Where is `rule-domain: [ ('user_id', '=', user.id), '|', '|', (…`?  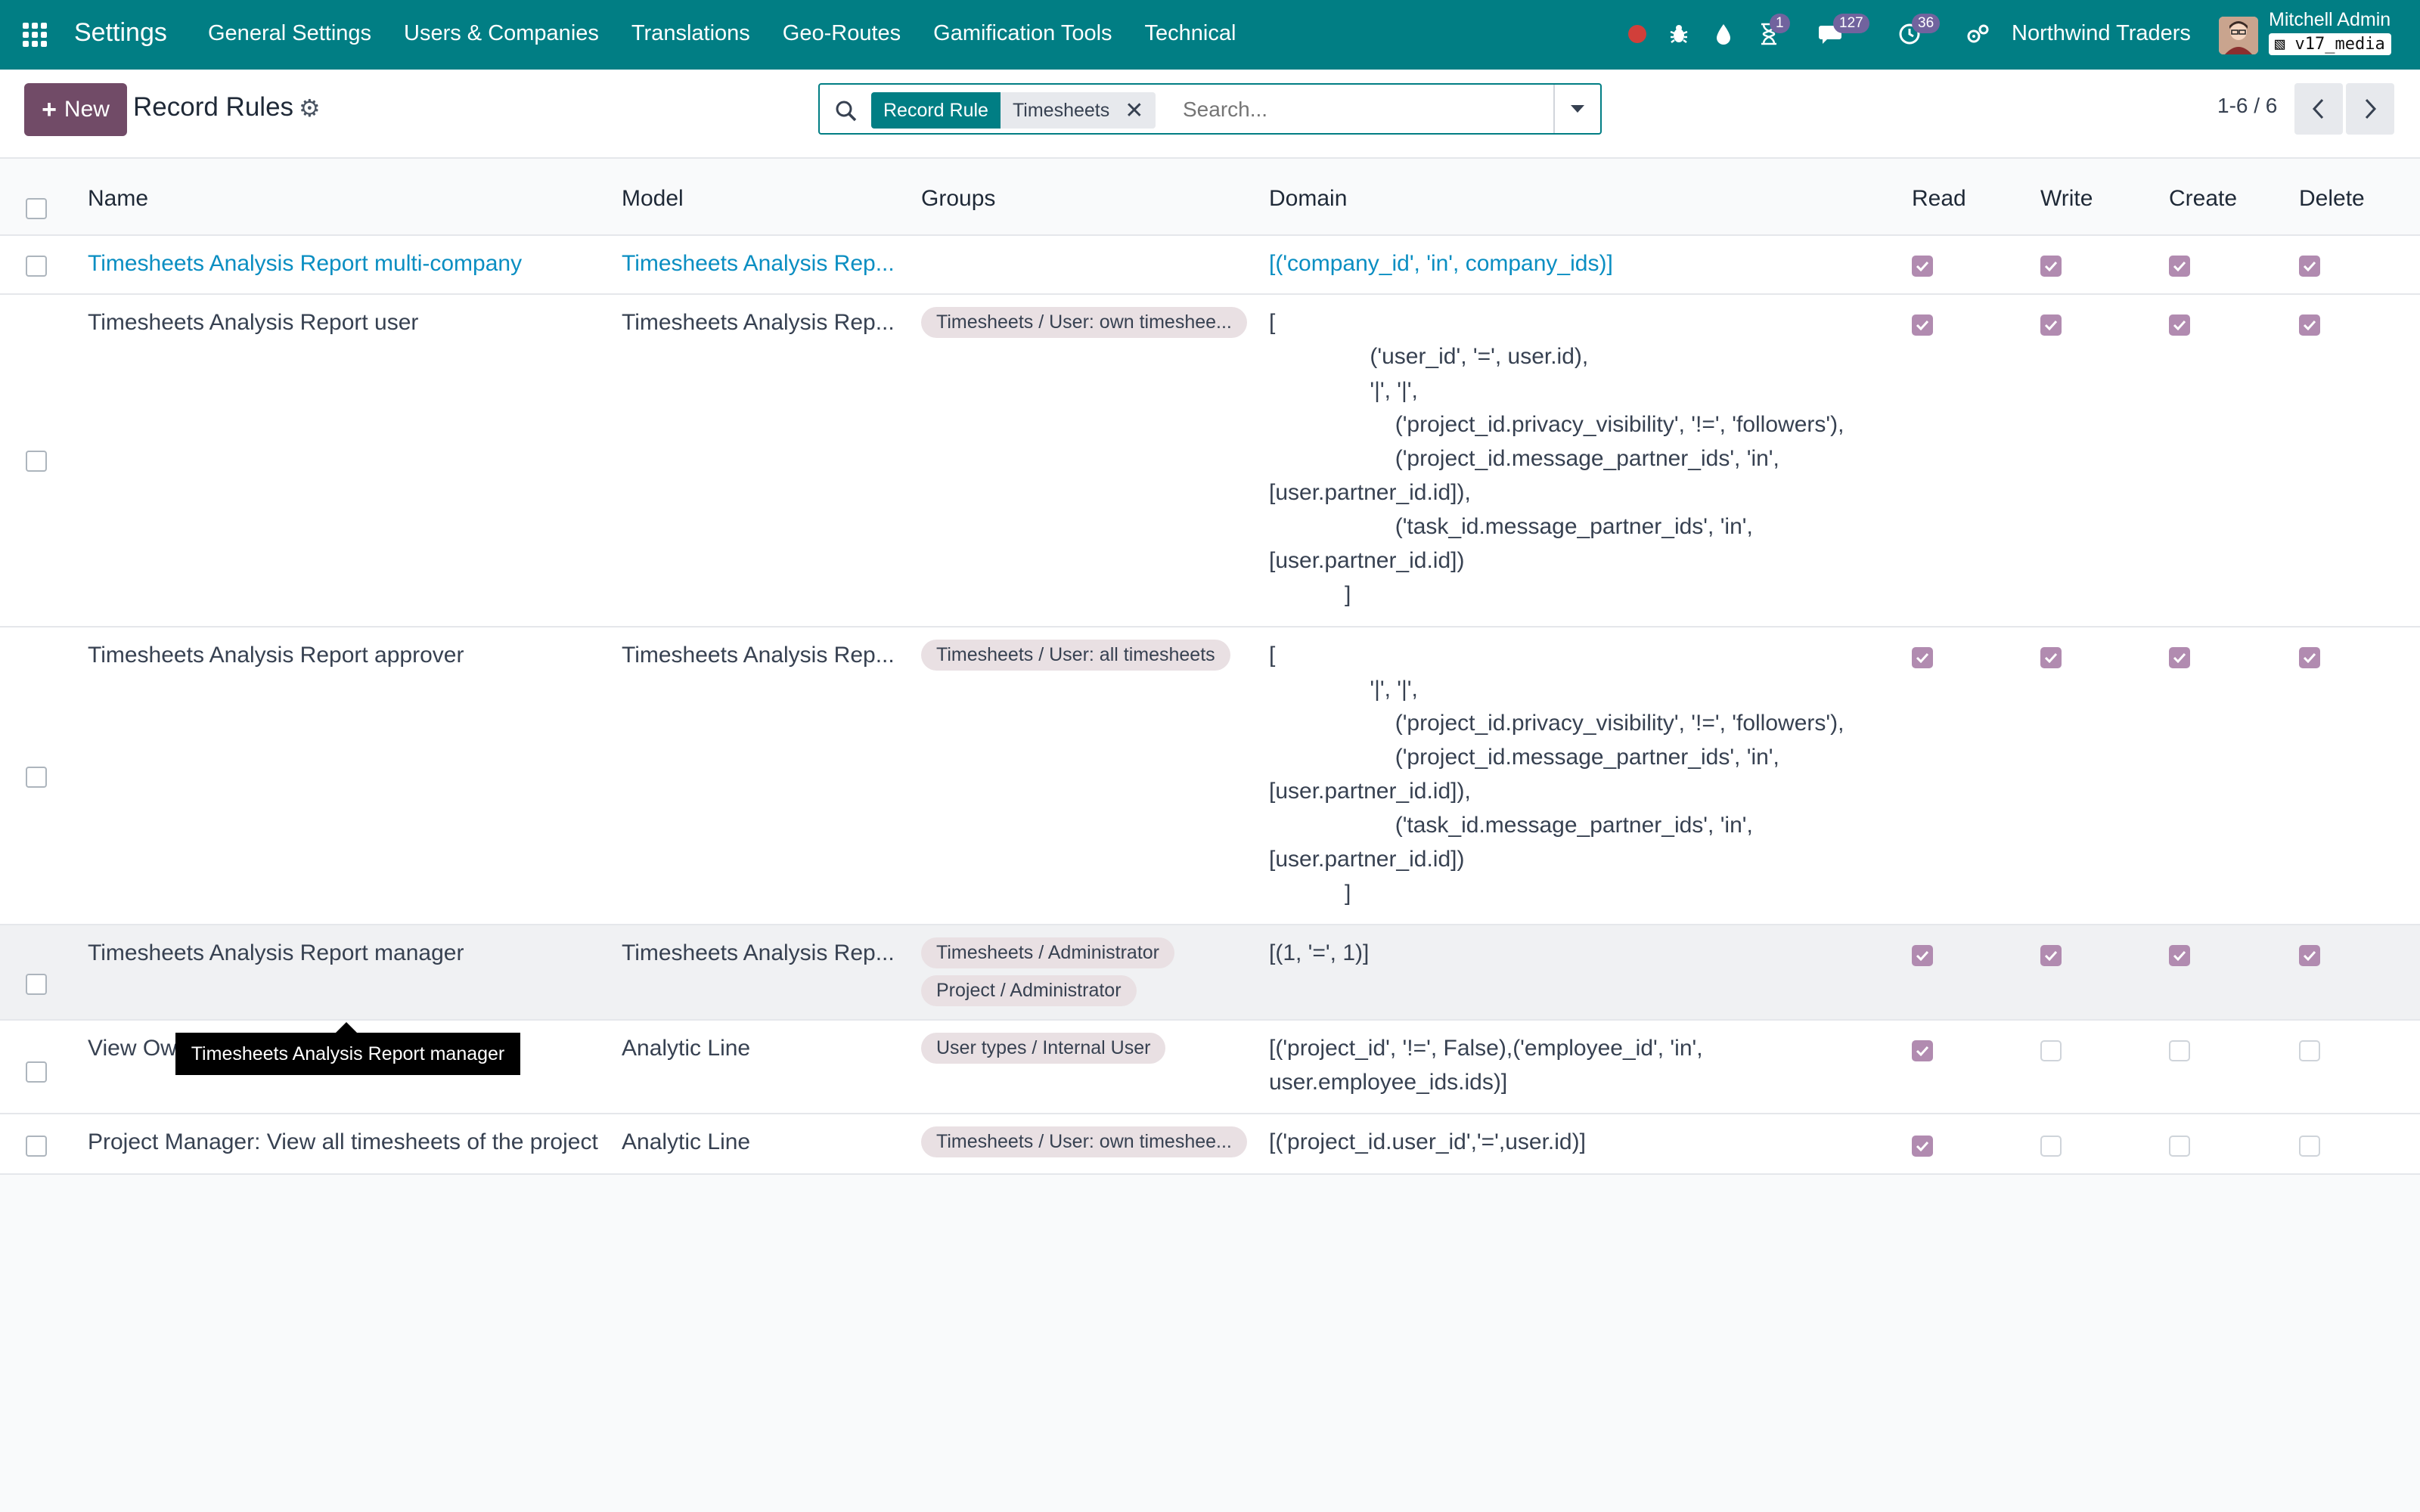 rule-domain: [ ('user_id', '=', user.id), '|', '|', (… is located at coordinates (1556, 459).